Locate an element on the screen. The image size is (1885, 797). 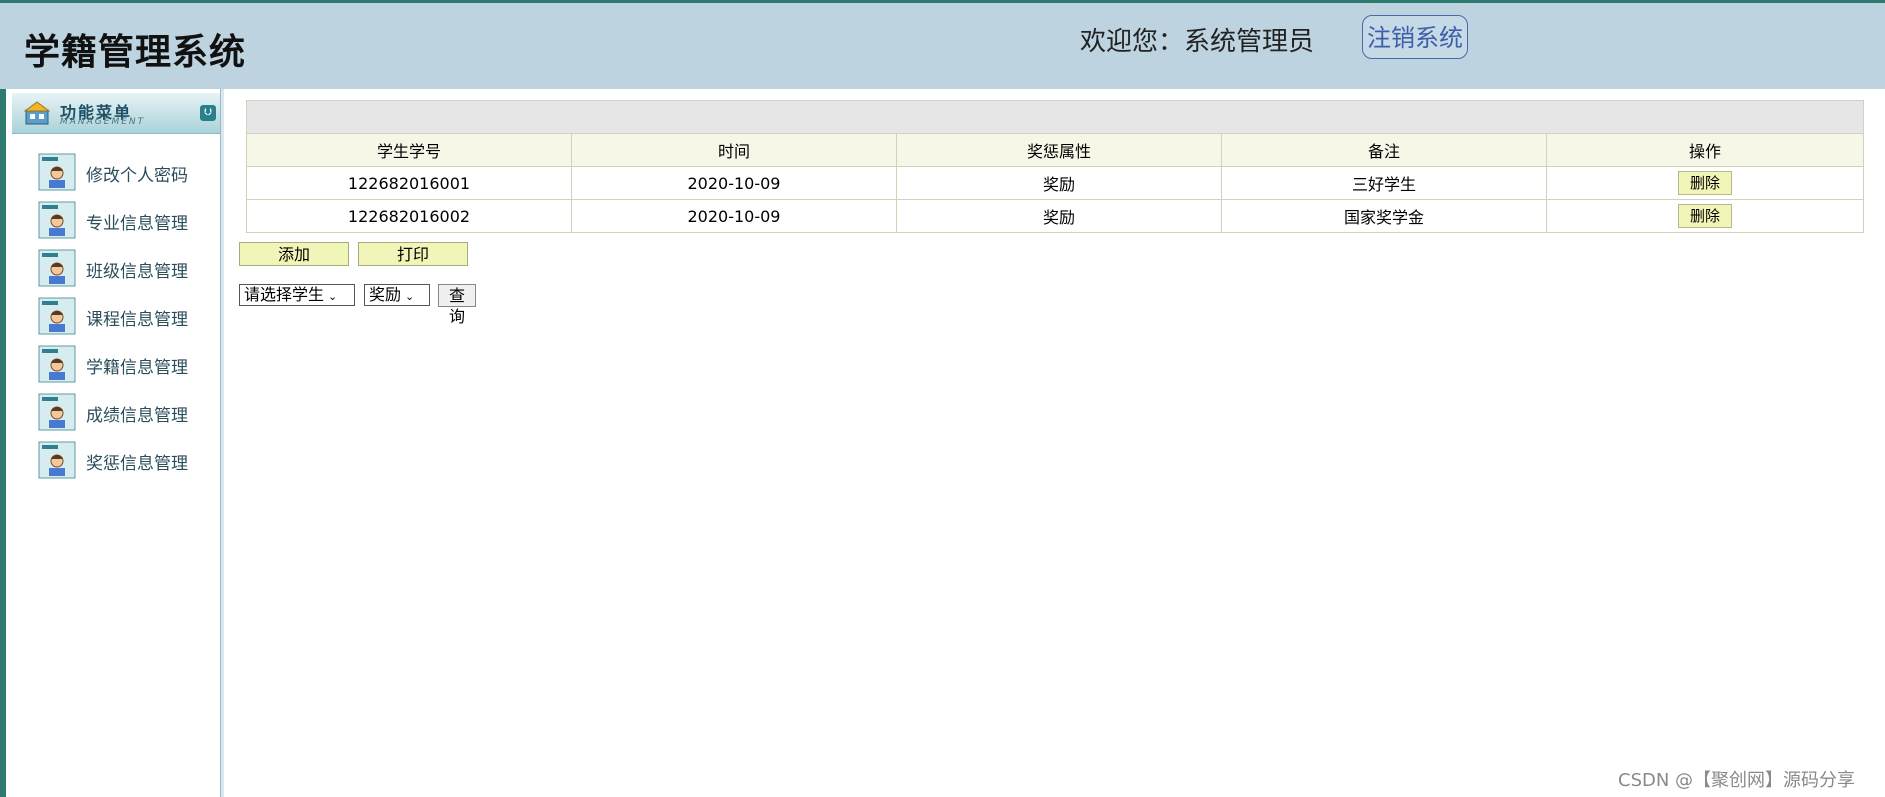
student-select: 请选择学生 ⌄ is located at coordinates (297, 295).